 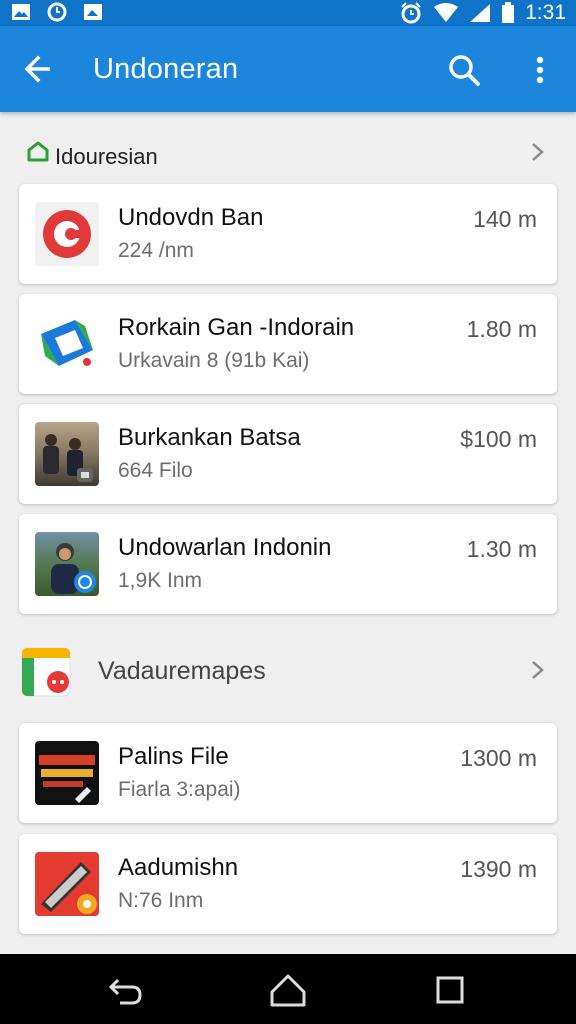 What do you see at coordinates (288, 234) in the screenshot?
I see `list-item: Undovdn Ban 224 /nm 140 m` at bounding box center [288, 234].